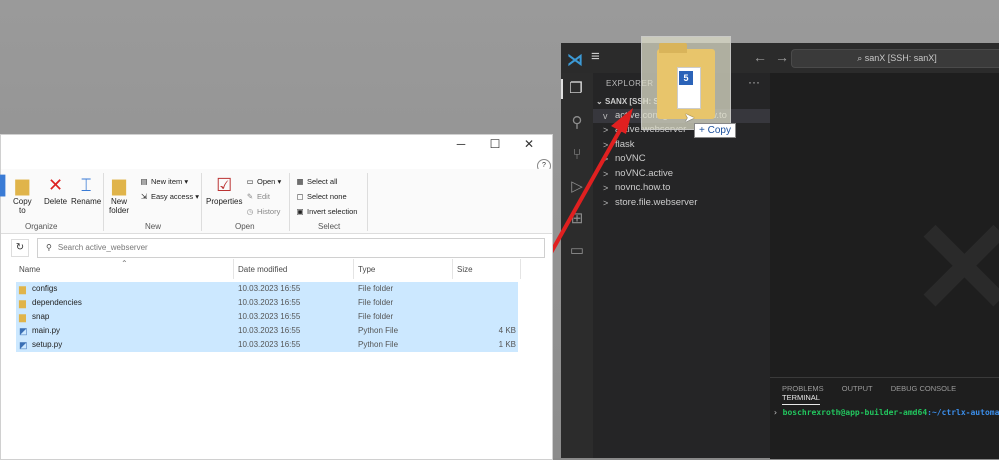 This screenshot has height=460, width=999. I want to click on edit-label: Edit, so click(263, 196).